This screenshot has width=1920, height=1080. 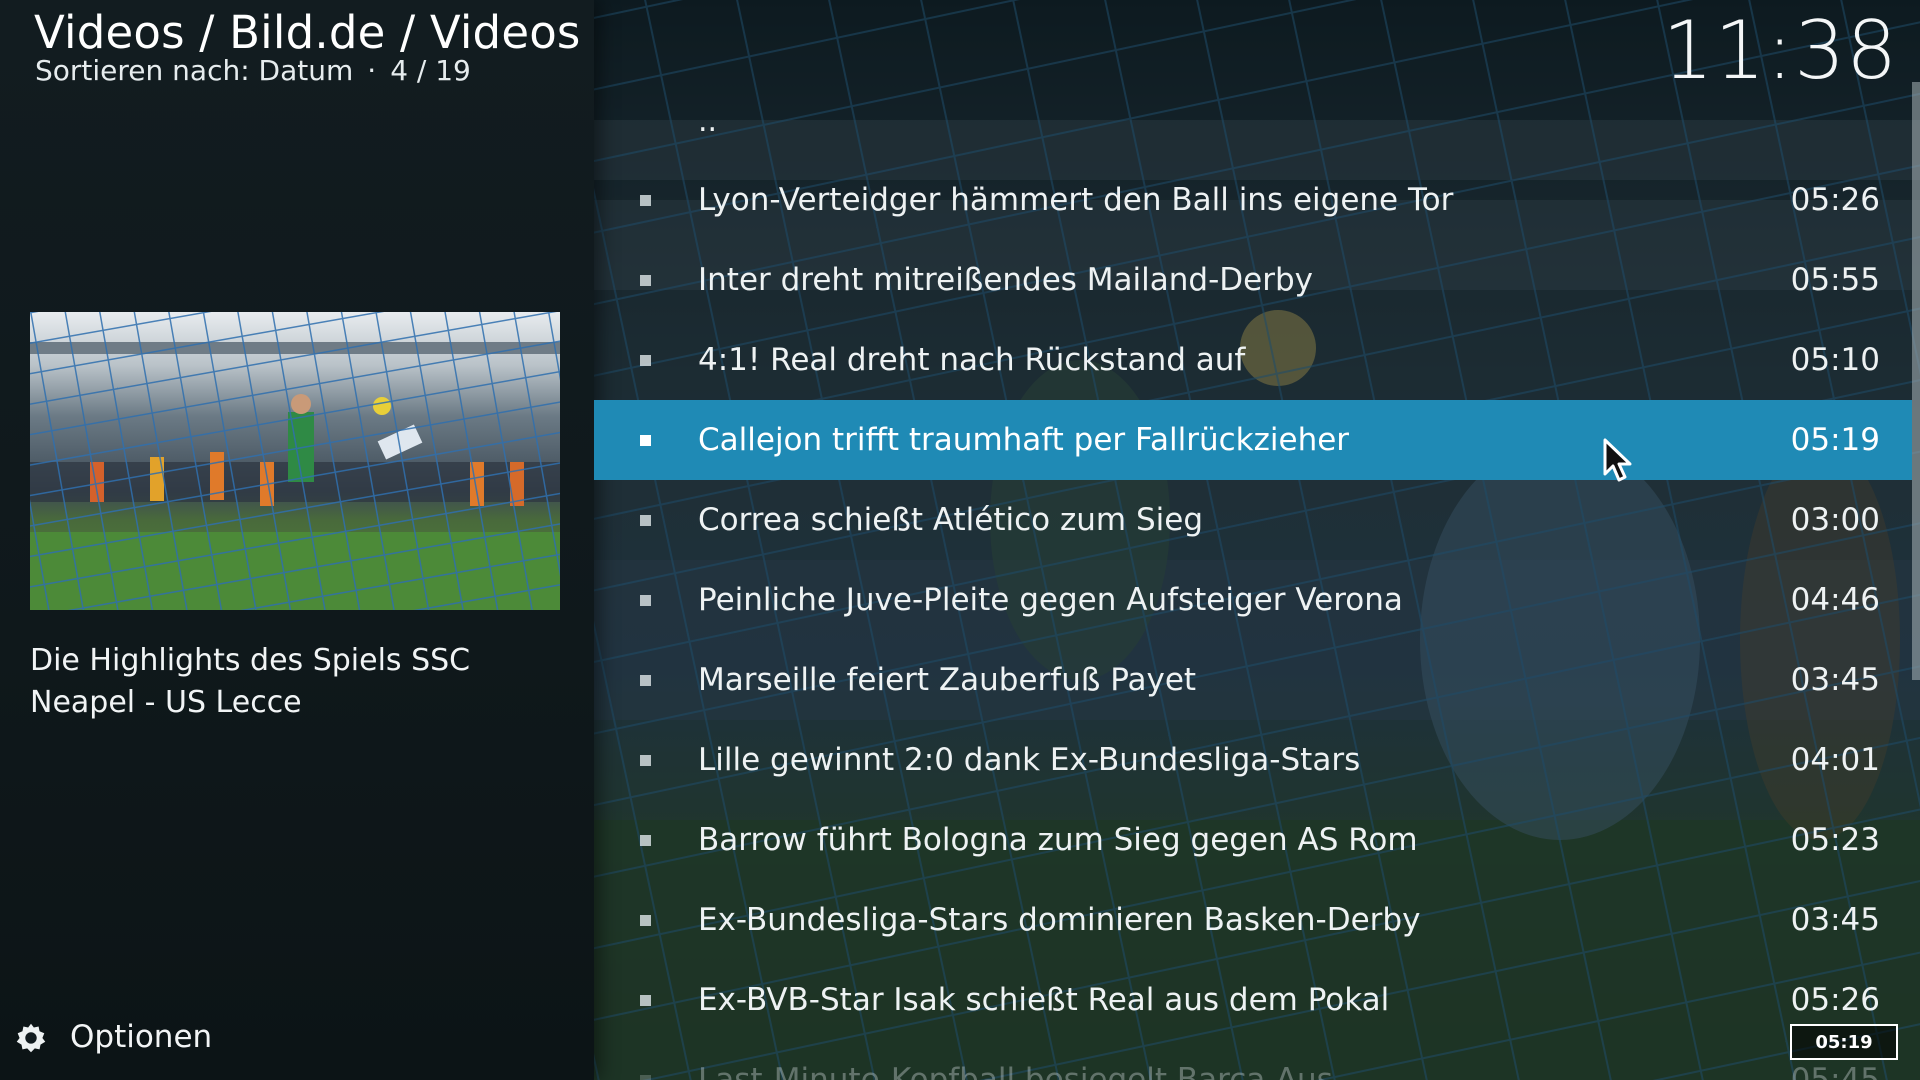 I want to click on duration-badge: 05:19, so click(x=1844, y=1042).